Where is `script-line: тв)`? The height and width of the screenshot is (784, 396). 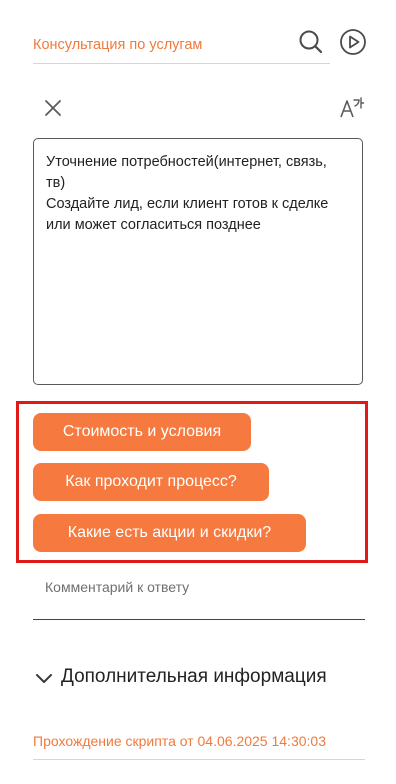
script-line: тв) is located at coordinates (56, 183).